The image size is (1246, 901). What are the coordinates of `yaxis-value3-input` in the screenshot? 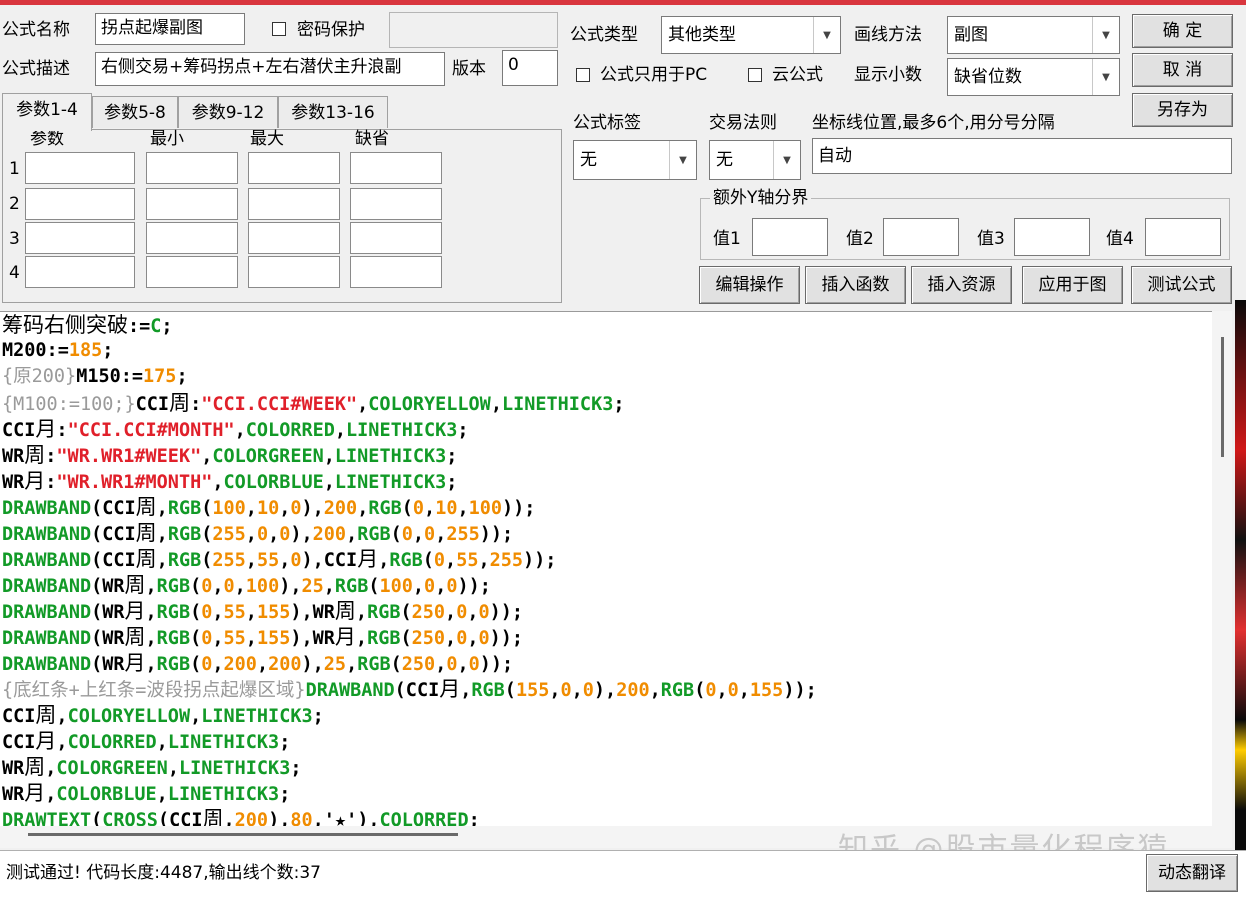 It's located at (1052, 237).